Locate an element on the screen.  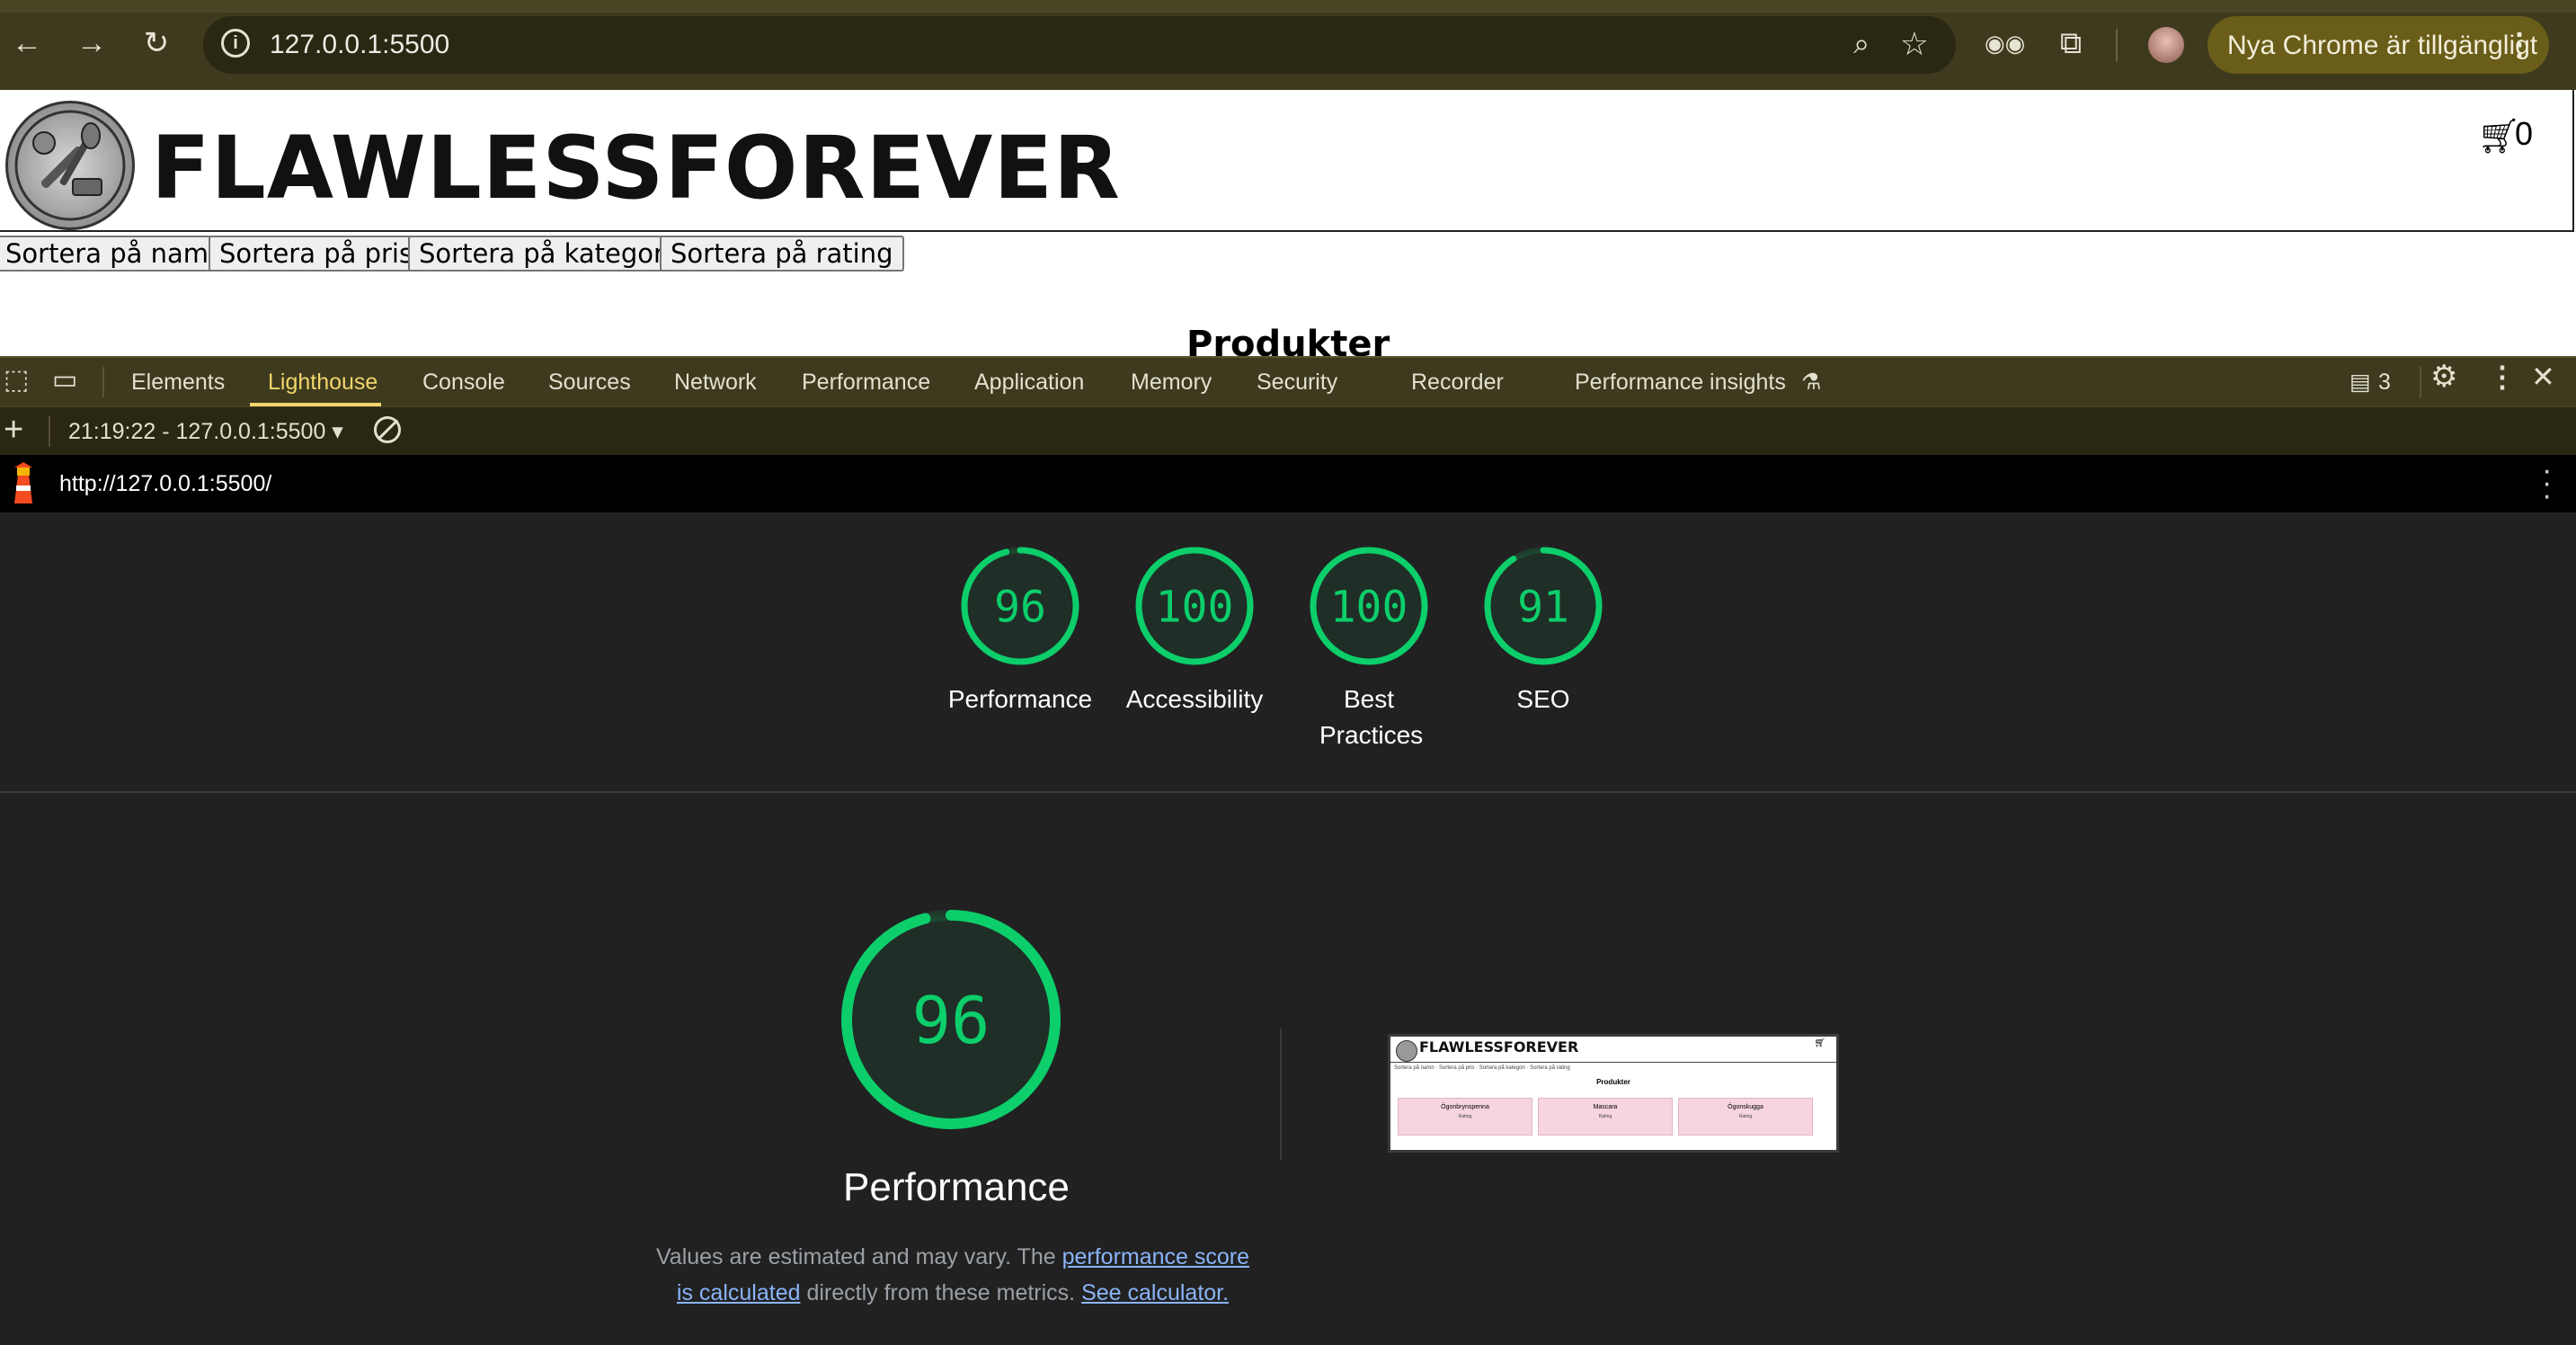
tab-application: Application is located at coordinates (1029, 382).